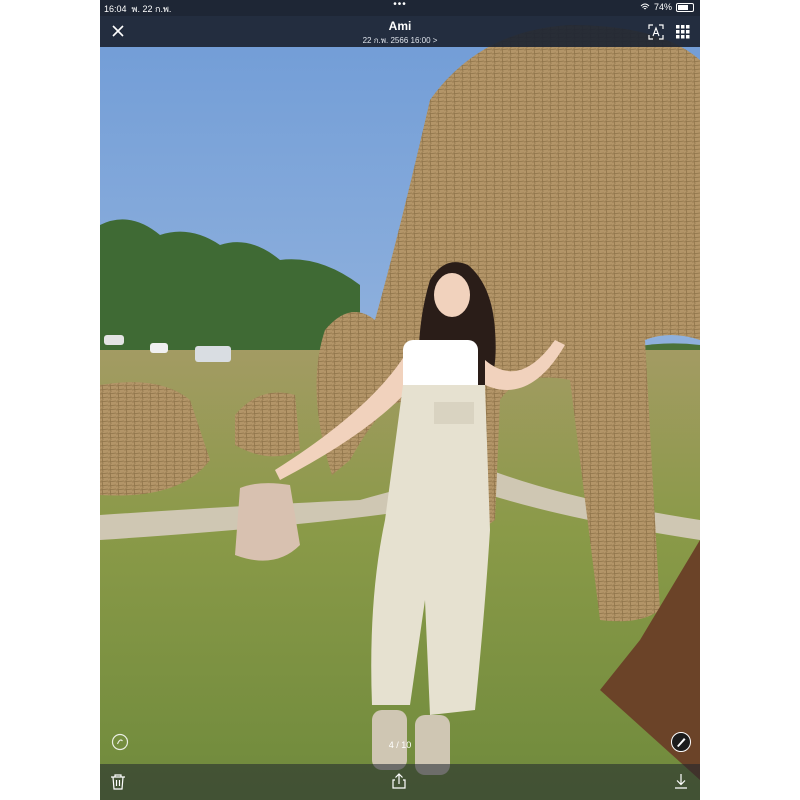 Image resolution: width=800 pixels, height=800 pixels. Describe the element at coordinates (213, 354) in the screenshot. I see `van` at that location.